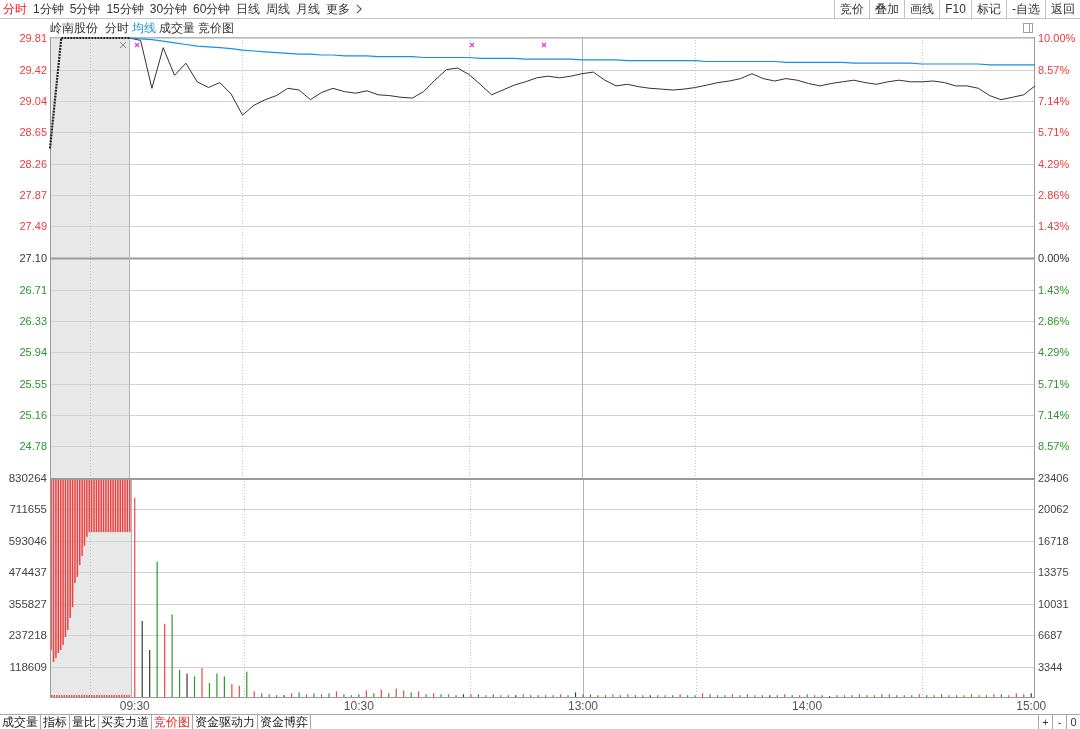 This screenshot has height=729, width=1080. Describe the element at coordinates (33, 163) in the screenshot. I see `price-axis-label: 28.26` at that location.